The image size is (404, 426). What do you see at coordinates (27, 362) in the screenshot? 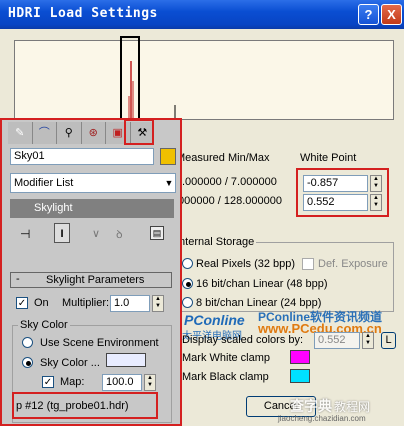
I see `sky-color-radio` at bounding box center [27, 362].